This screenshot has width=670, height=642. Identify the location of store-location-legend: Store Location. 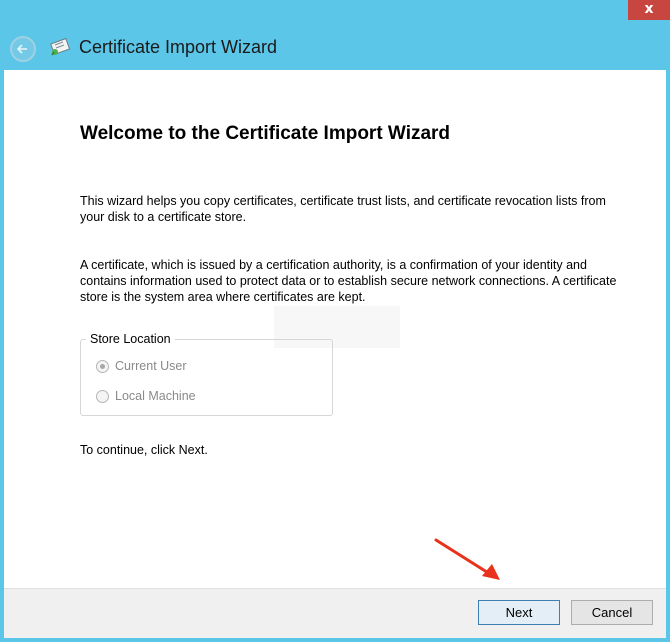
(130, 339).